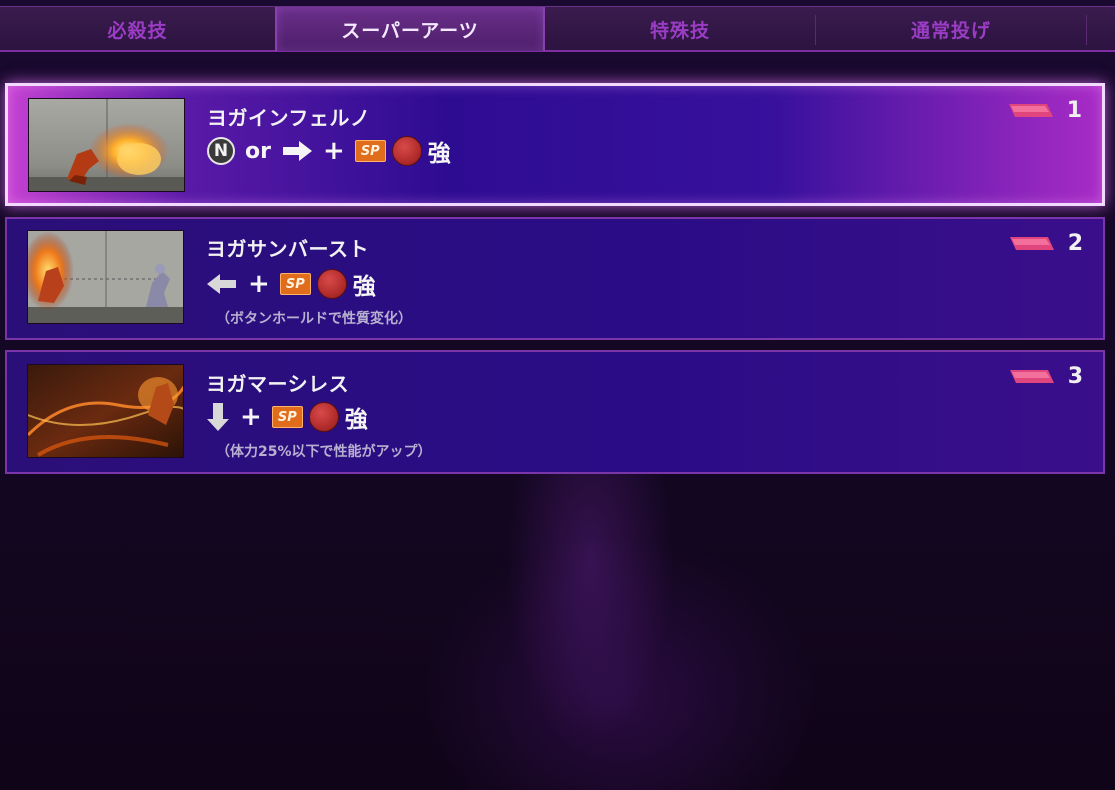 The image size is (1115, 790). What do you see at coordinates (218, 417) in the screenshot?
I see `arrow-down-icon` at bounding box center [218, 417].